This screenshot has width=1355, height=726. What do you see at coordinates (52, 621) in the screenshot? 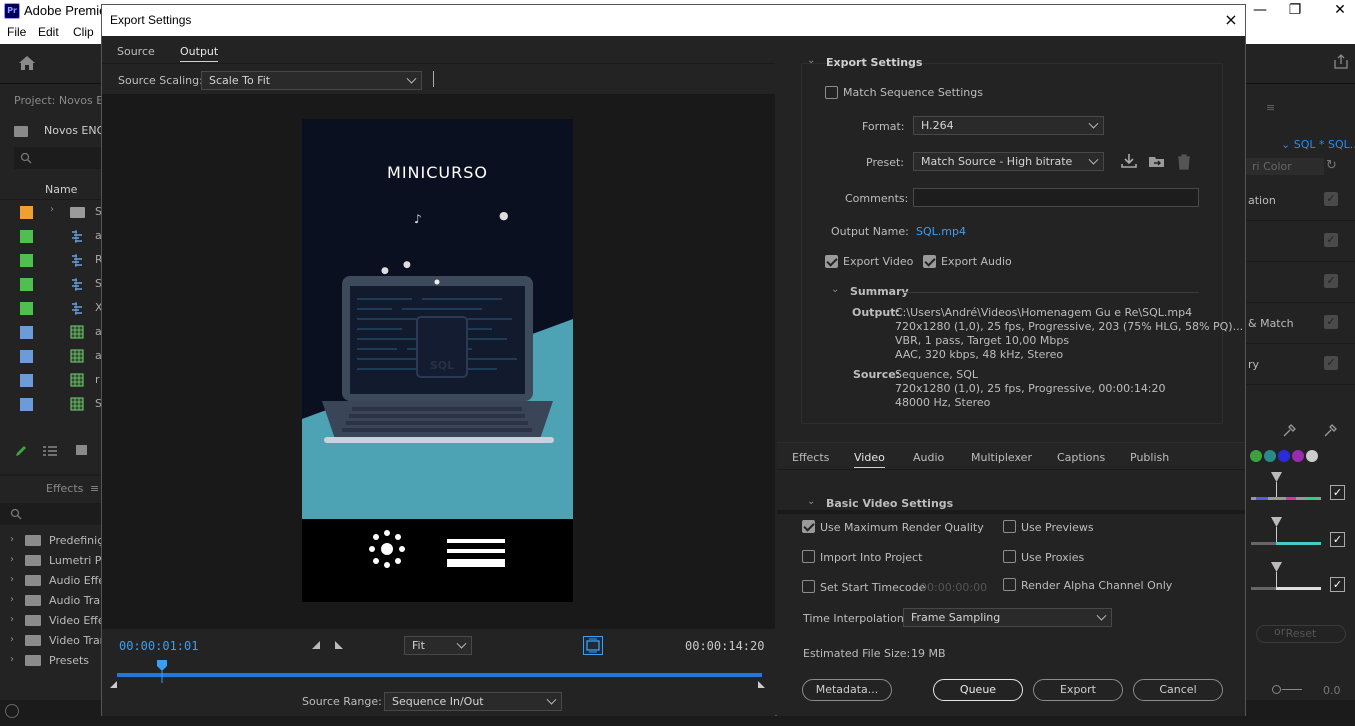
I see `effects-list-item: › Video Effe` at bounding box center [52, 621].